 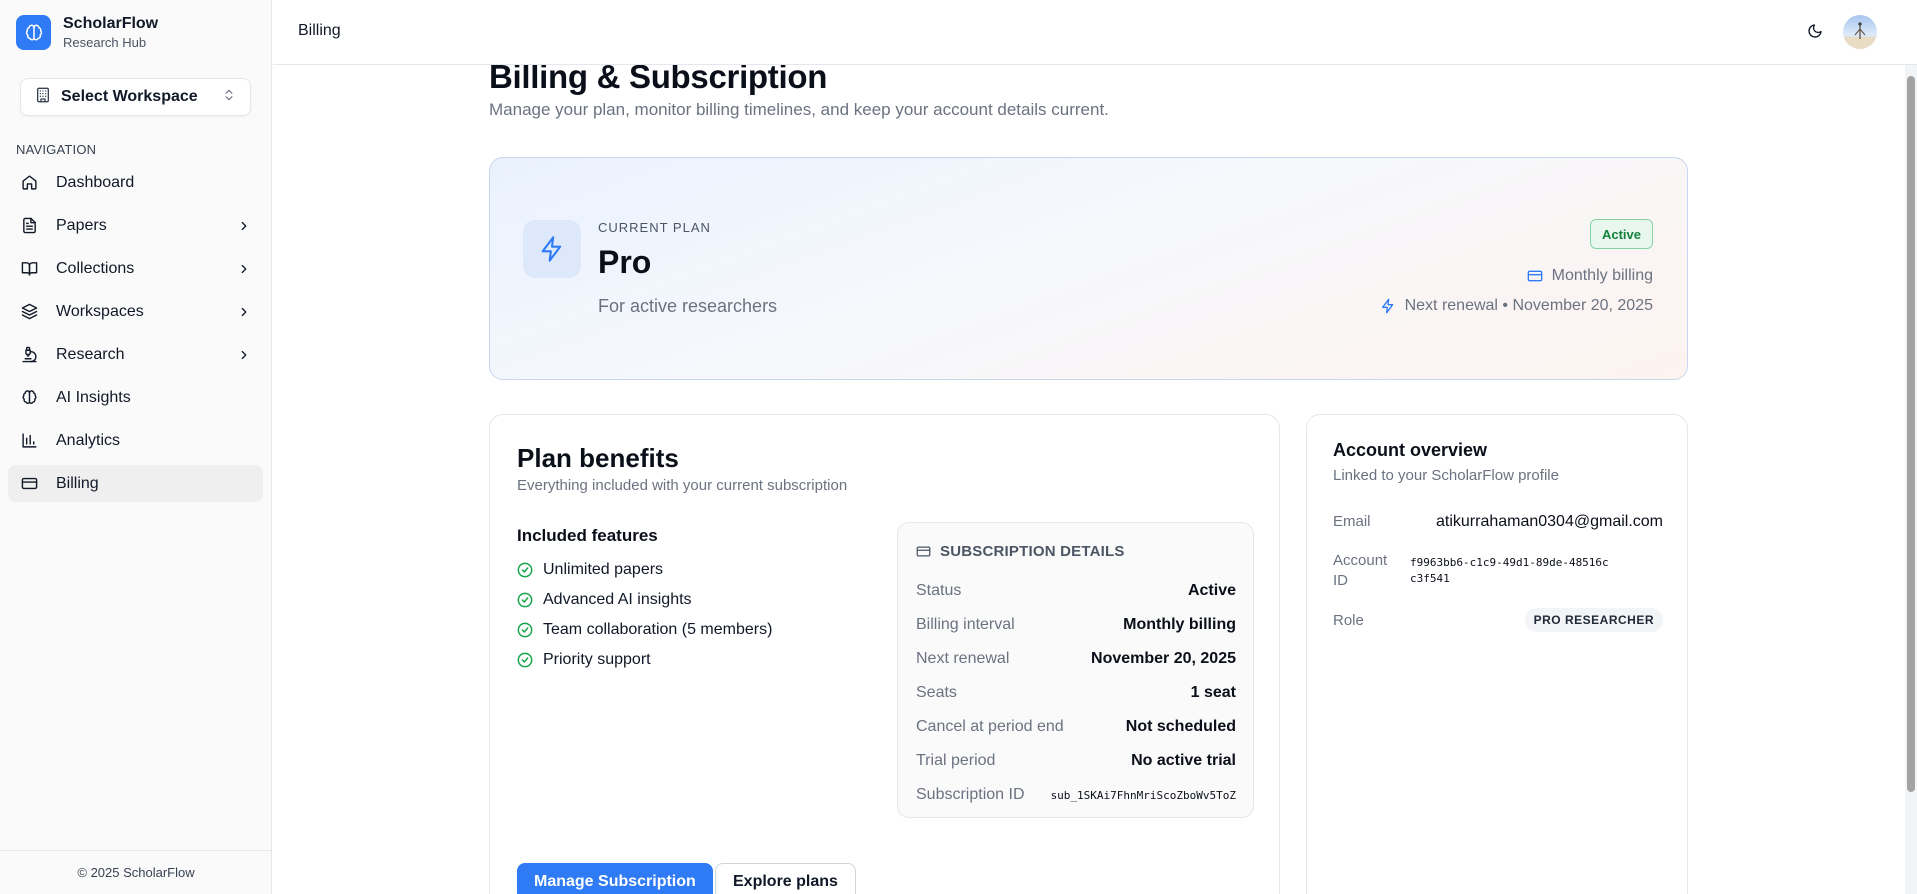 I want to click on role-badge: PRO RESEARCHER, so click(x=1593, y=620).